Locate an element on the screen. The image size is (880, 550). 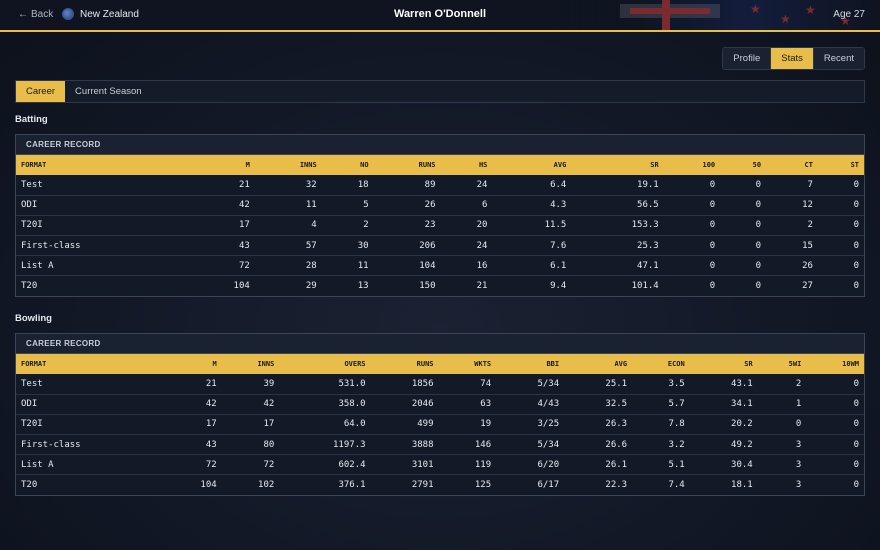
table-row: ODI 42 11 5 26 6 4.3 56.5 0 0 12 0 is located at coordinates (440, 205).